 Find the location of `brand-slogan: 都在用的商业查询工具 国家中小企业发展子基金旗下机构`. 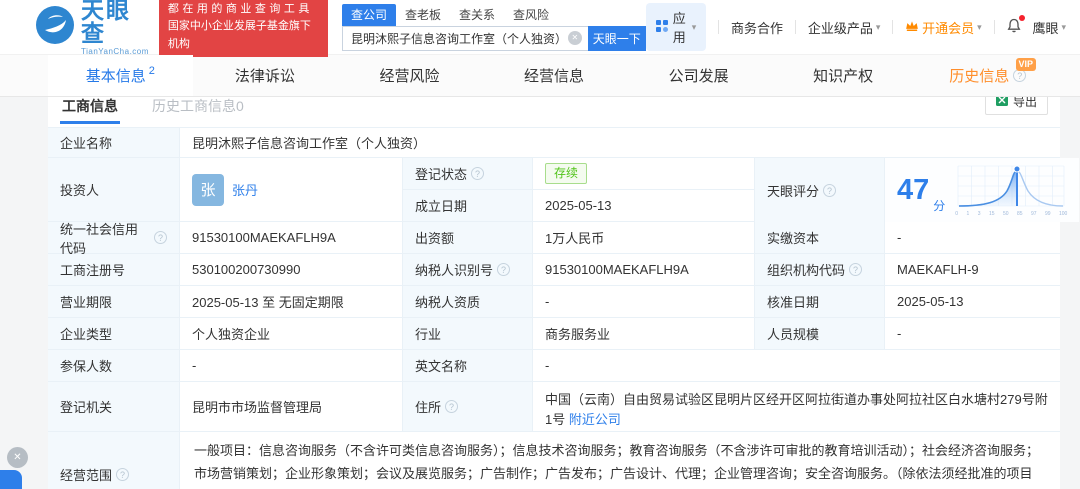

brand-slogan: 都在用的商业查询工具 国家中小企业发展子基金旗下机构 is located at coordinates (243, 28).